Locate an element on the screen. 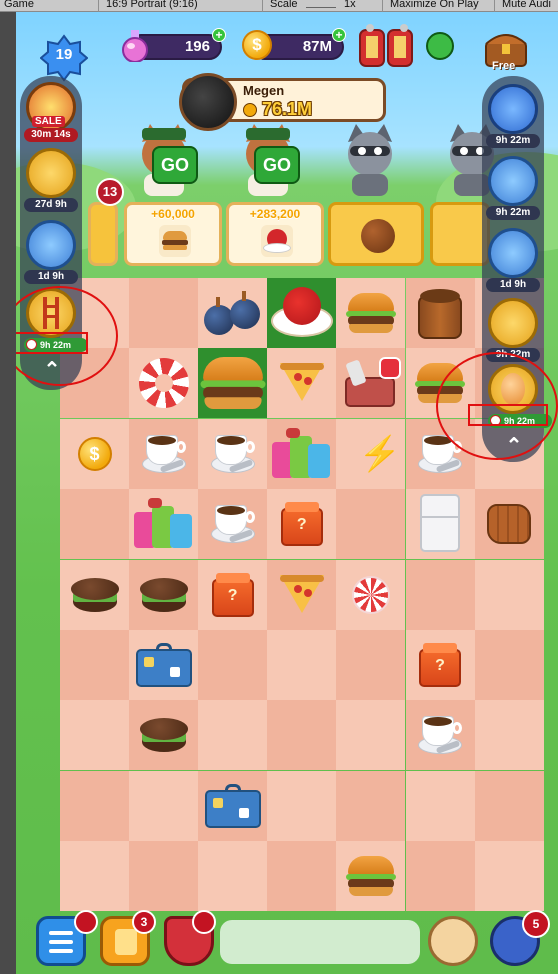 Image resolution: width=558 pixels, height=974 pixels. potion-count: 196 is located at coordinates (197, 46).